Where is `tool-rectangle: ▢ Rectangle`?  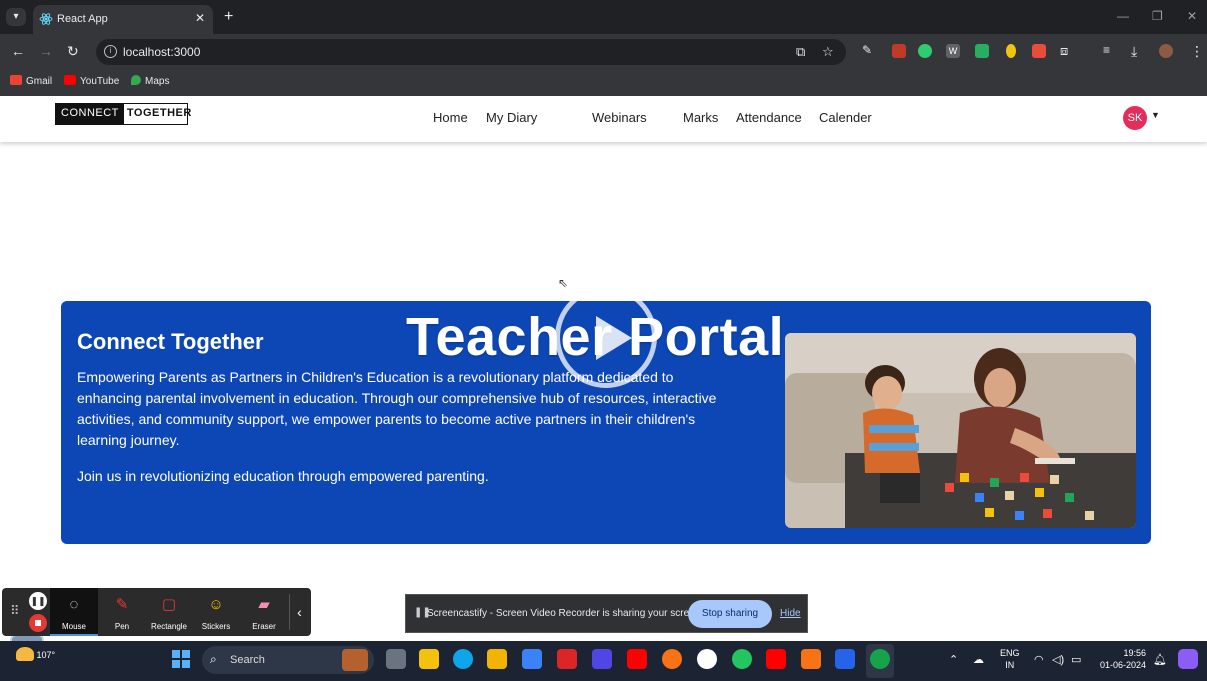
tool-rectangle: ▢ Rectangle is located at coordinates (169, 612).